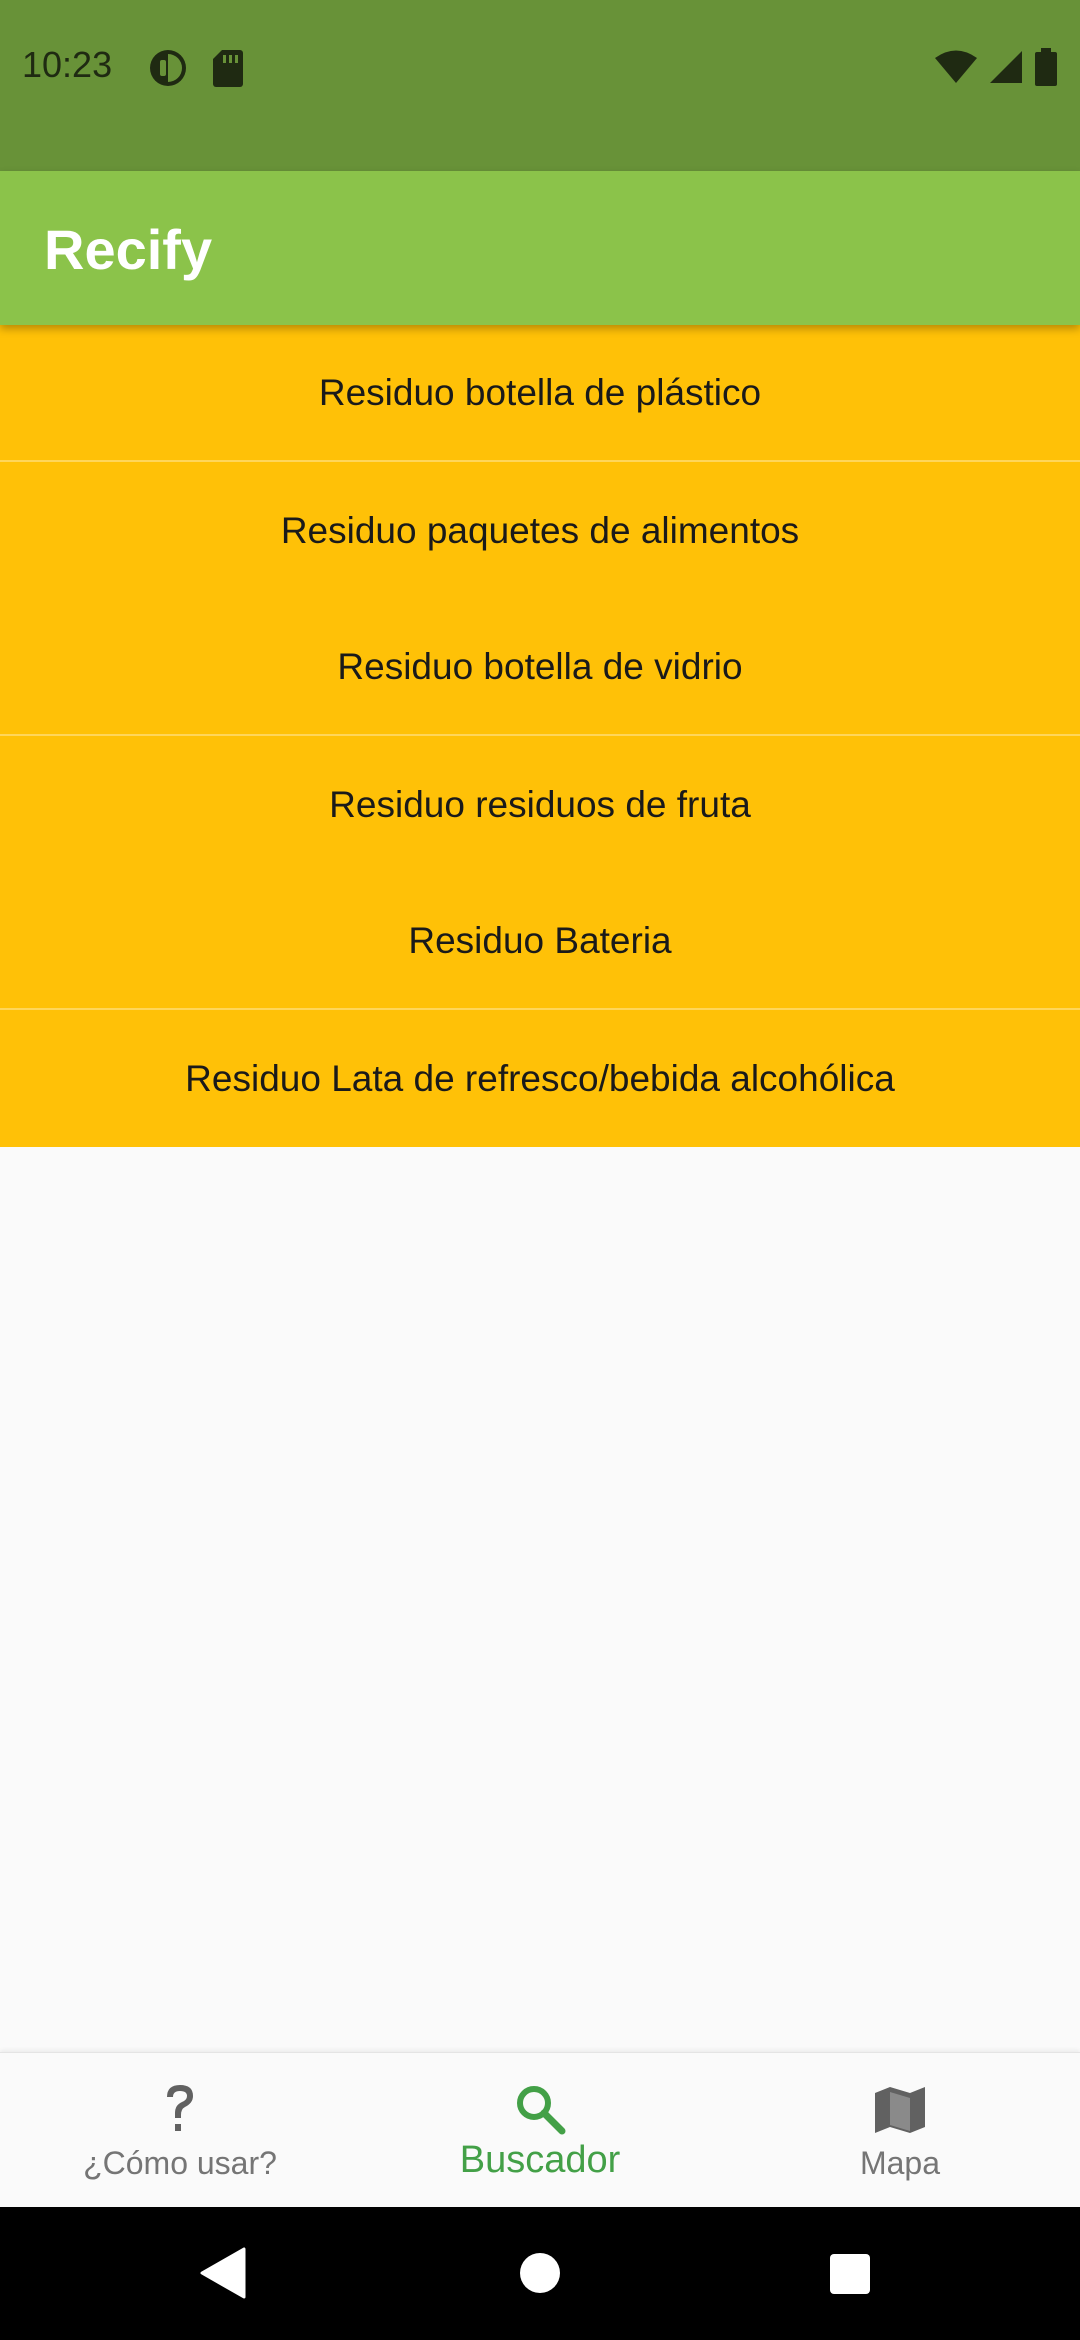 The height and width of the screenshot is (2340, 1080). What do you see at coordinates (540, 85) in the screenshot?
I see `status-bar: 10:23` at bounding box center [540, 85].